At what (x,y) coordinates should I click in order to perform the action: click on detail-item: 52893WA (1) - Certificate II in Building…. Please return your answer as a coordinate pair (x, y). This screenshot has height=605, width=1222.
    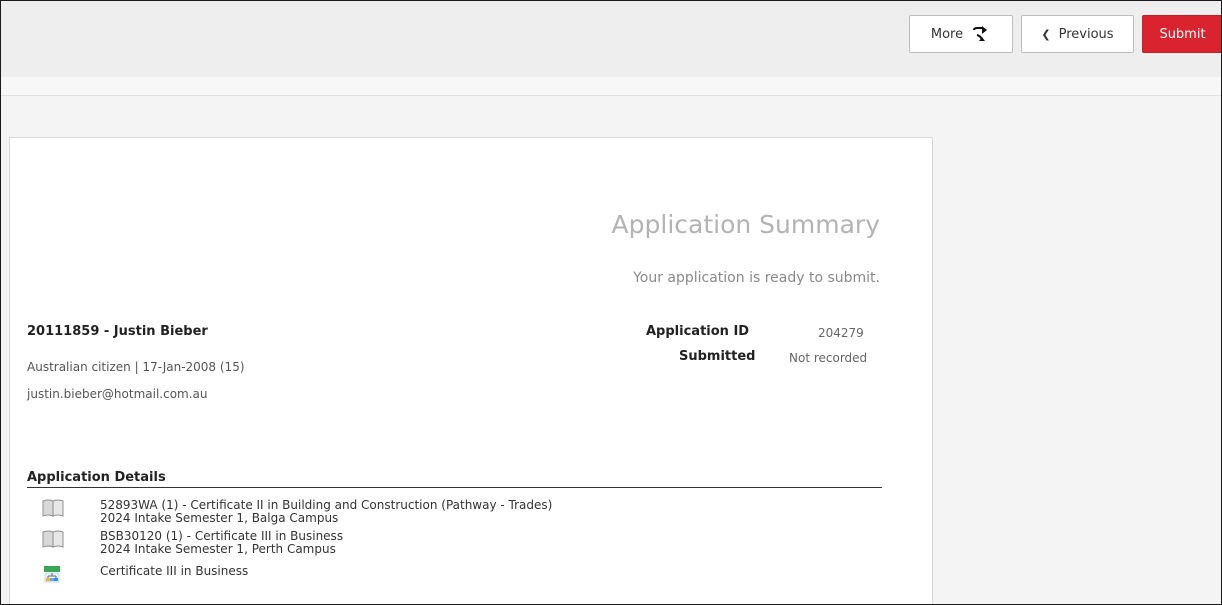
    Looking at the image, I should click on (326, 512).